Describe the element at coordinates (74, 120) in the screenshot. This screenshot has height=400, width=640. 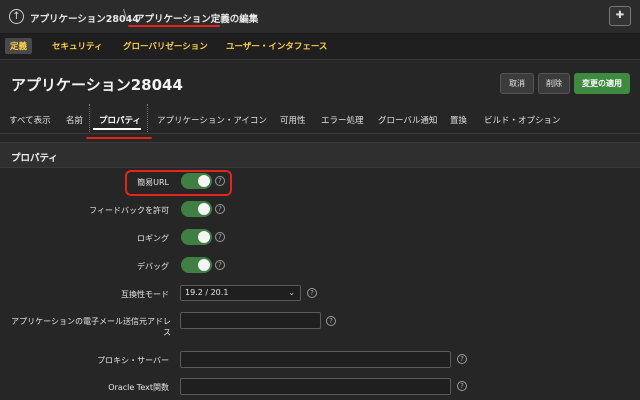
I see `subtab-name: 名前` at that location.